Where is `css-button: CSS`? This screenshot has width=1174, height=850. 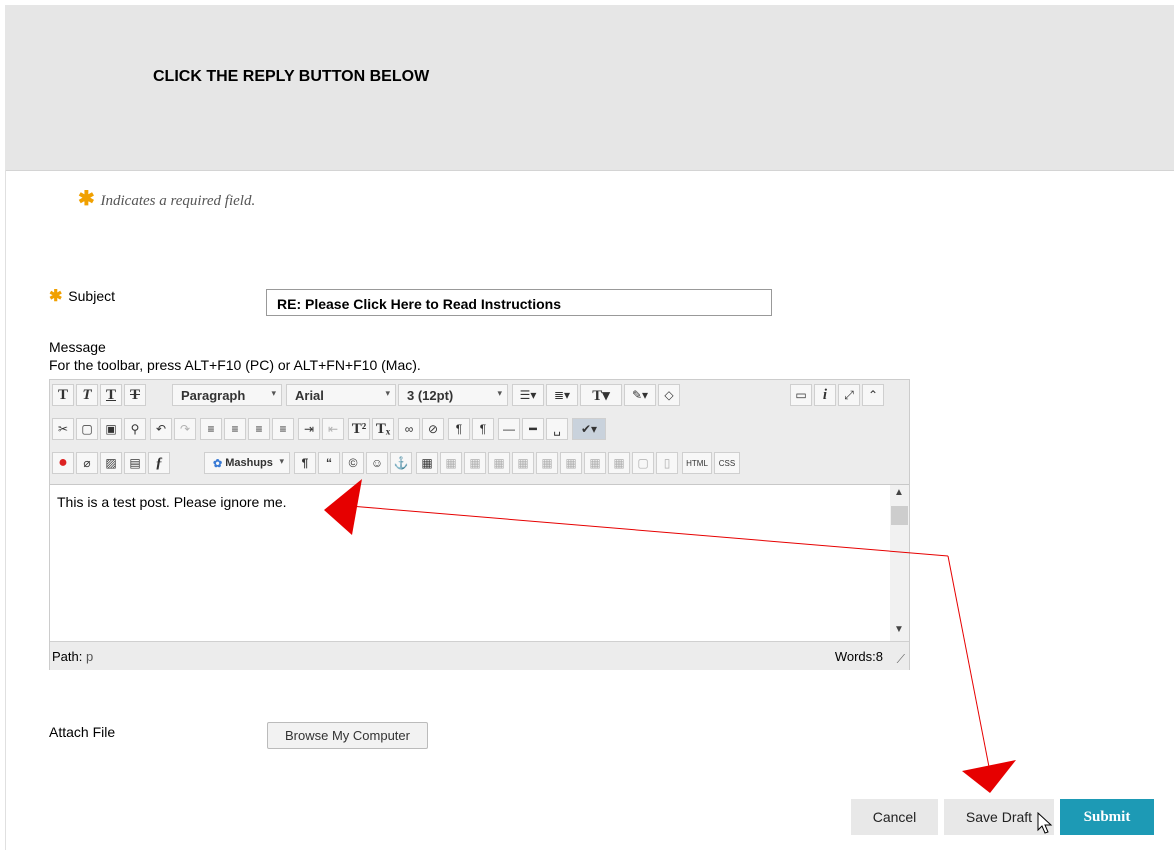 css-button: CSS is located at coordinates (727, 463).